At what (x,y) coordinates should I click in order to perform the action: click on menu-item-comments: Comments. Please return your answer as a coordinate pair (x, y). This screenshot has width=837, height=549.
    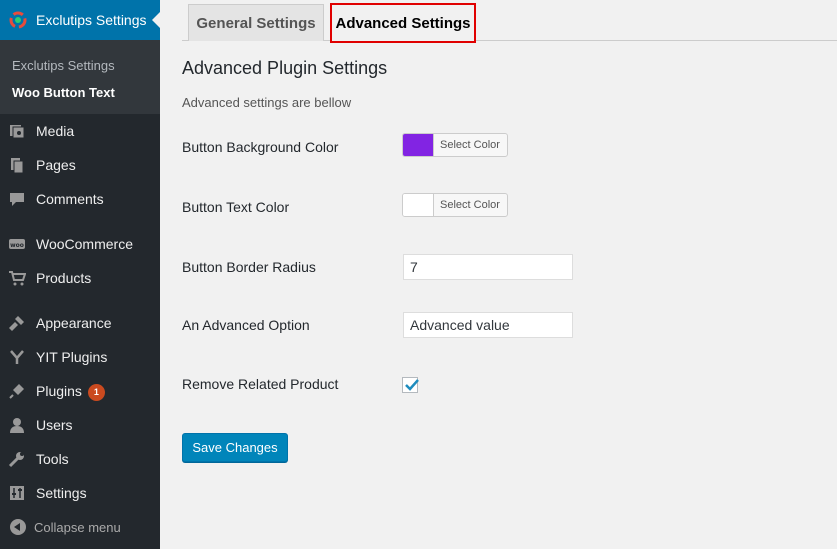
    Looking at the image, I should click on (80, 199).